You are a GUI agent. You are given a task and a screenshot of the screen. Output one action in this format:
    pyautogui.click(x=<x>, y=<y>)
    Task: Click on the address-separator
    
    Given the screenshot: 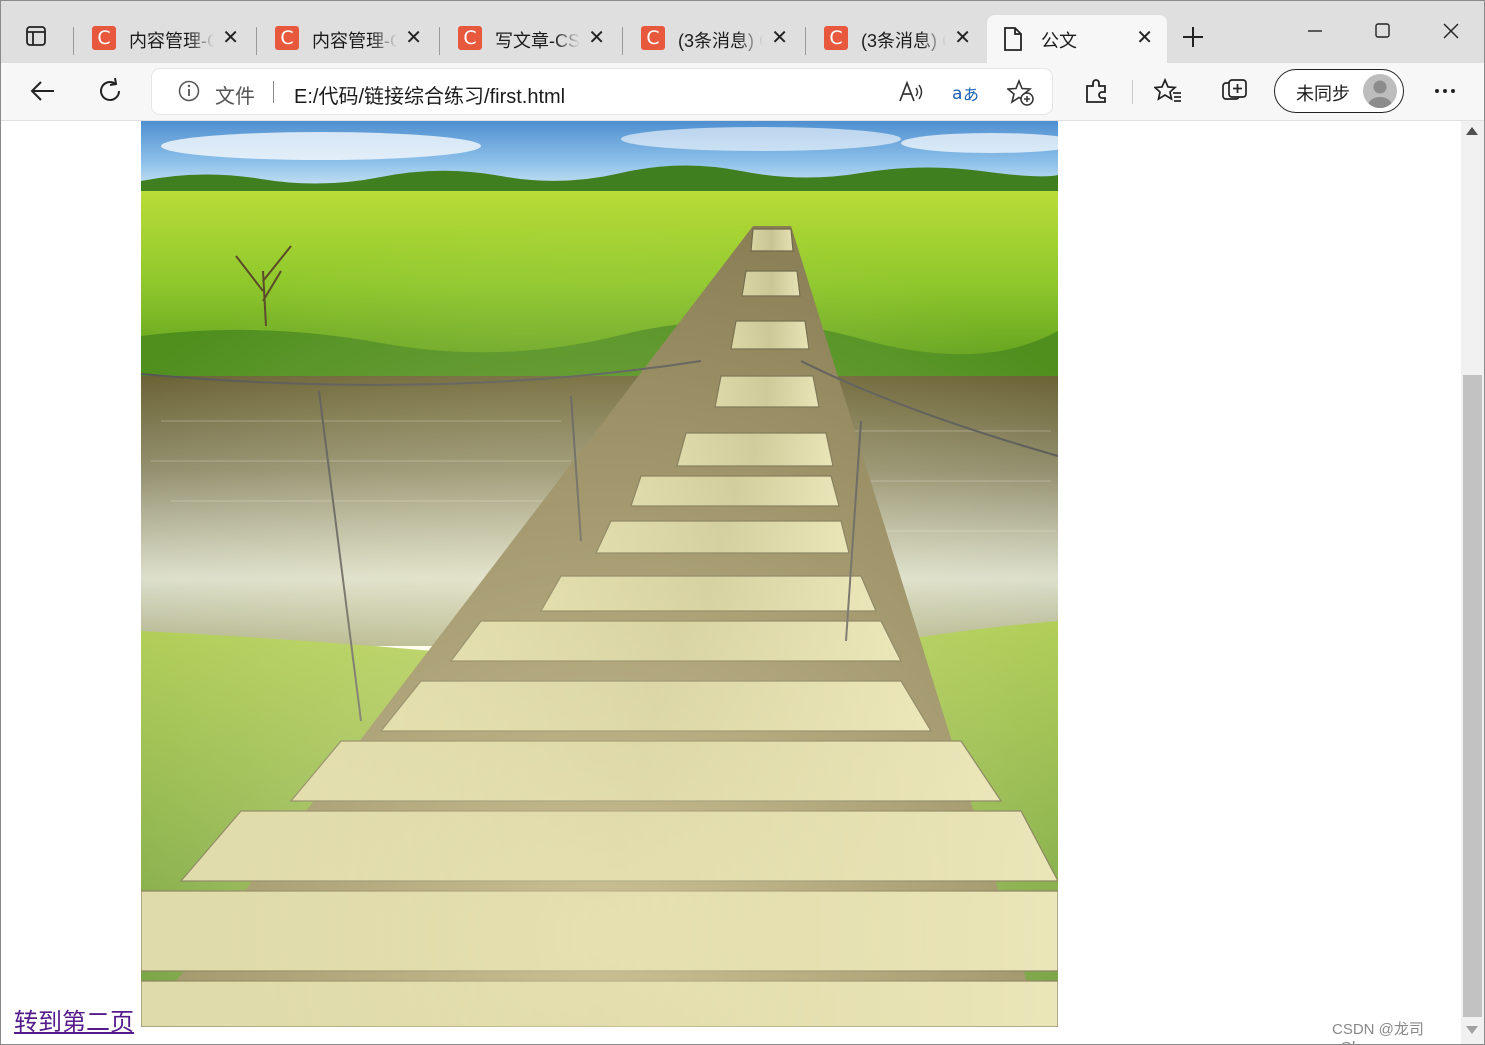 What is the action you would take?
    pyautogui.click(x=273, y=92)
    